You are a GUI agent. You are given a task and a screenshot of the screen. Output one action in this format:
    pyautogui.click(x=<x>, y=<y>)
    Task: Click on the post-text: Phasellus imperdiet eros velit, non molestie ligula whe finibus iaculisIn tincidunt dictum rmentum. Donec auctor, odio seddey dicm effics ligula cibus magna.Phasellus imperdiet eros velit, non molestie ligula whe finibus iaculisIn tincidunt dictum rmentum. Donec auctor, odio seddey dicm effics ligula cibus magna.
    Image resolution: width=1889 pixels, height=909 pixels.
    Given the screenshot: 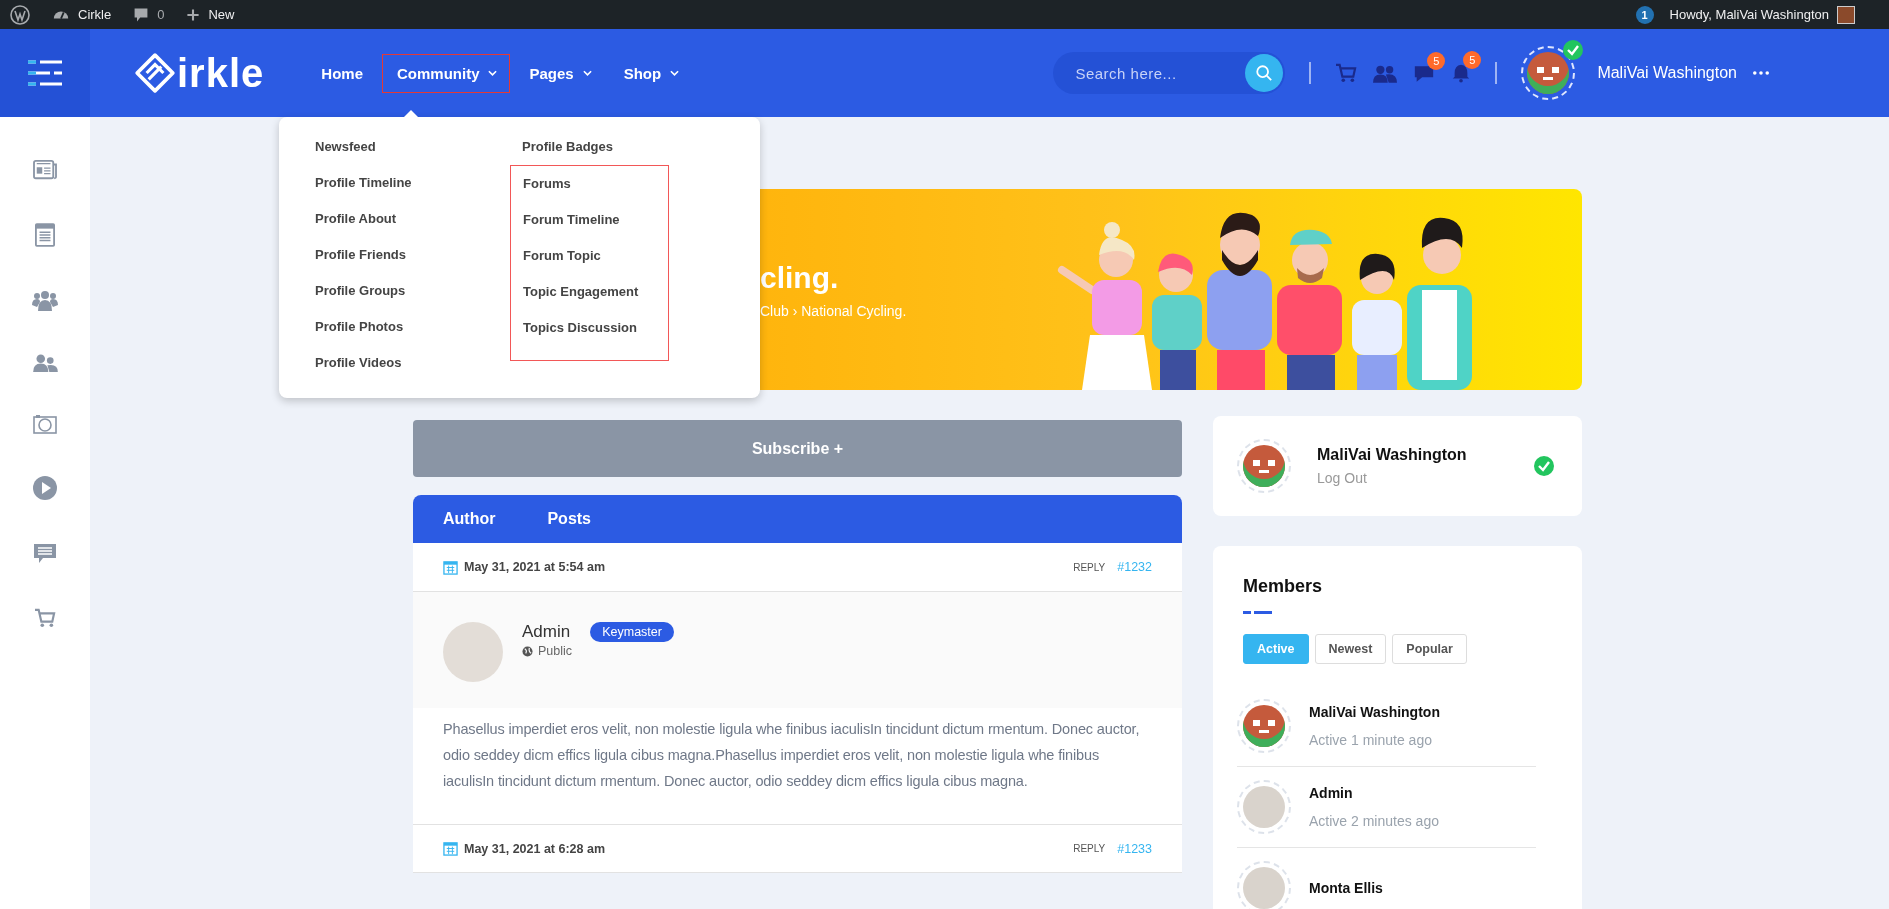 What is the action you would take?
    pyautogui.click(x=791, y=755)
    